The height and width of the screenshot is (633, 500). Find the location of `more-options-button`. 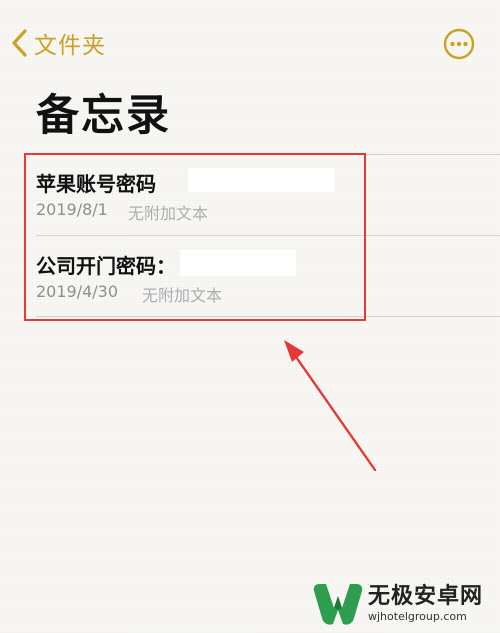

more-options-button is located at coordinates (459, 44).